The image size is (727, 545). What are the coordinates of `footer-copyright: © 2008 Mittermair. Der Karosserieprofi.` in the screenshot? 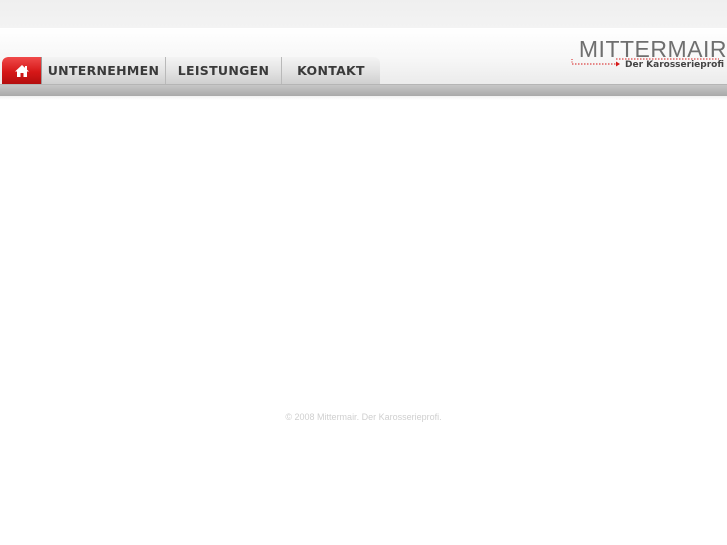 It's located at (363, 417).